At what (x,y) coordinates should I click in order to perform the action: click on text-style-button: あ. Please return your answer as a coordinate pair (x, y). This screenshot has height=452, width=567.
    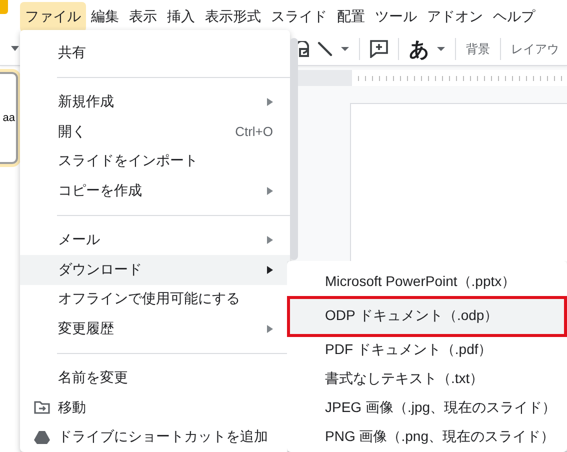
    Looking at the image, I should click on (419, 49).